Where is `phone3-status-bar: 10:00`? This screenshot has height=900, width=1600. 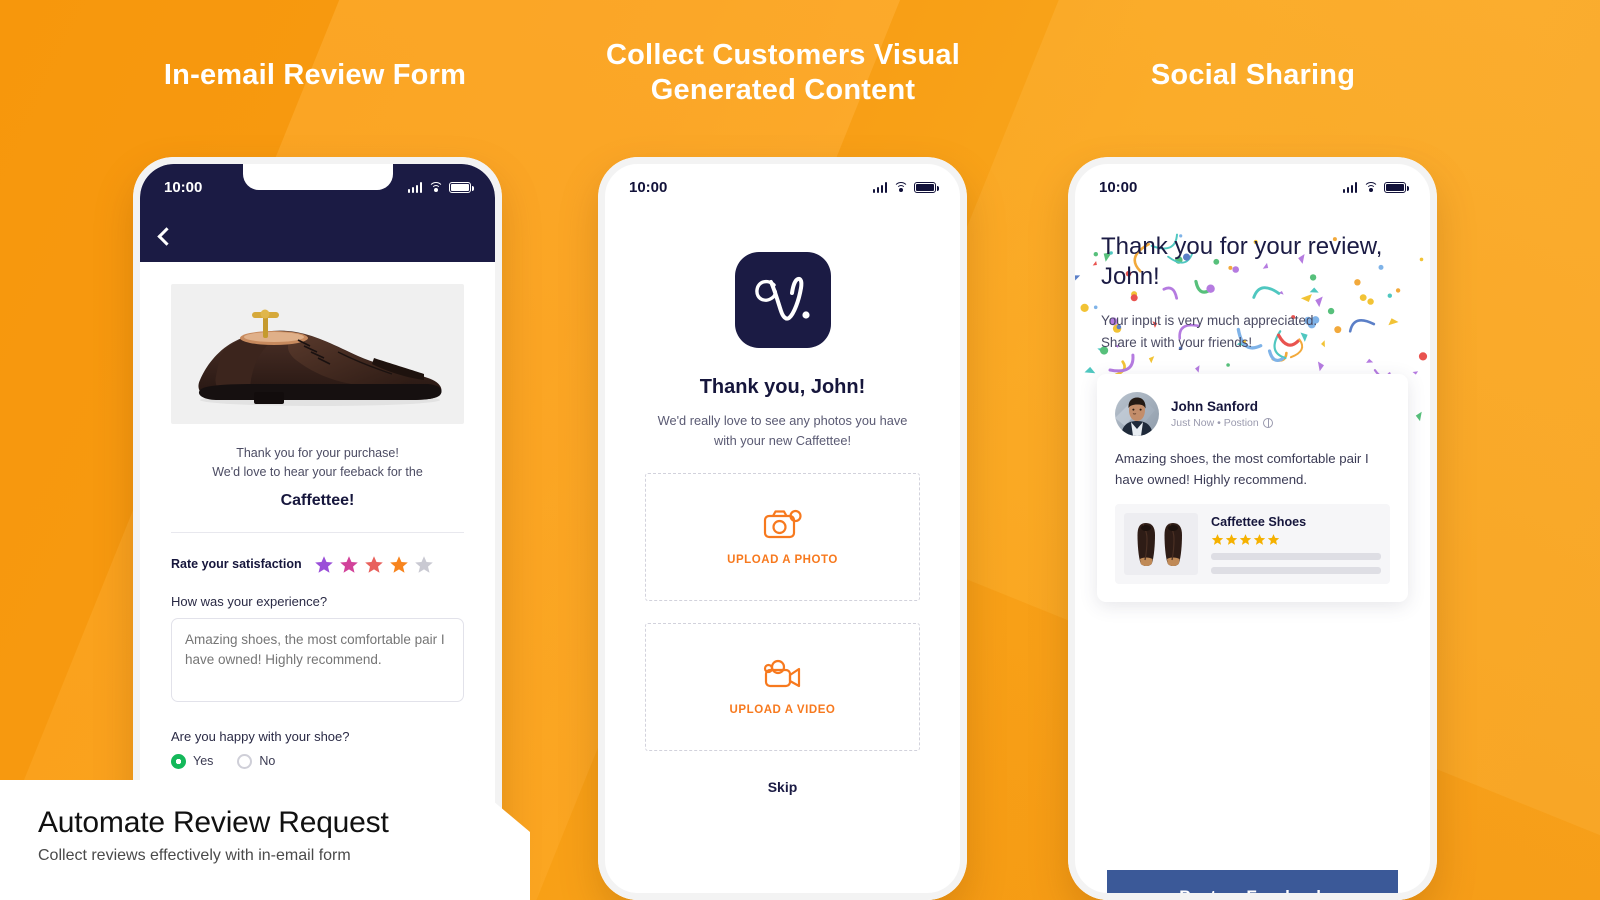 phone3-status-bar: 10:00 is located at coordinates (1252, 187).